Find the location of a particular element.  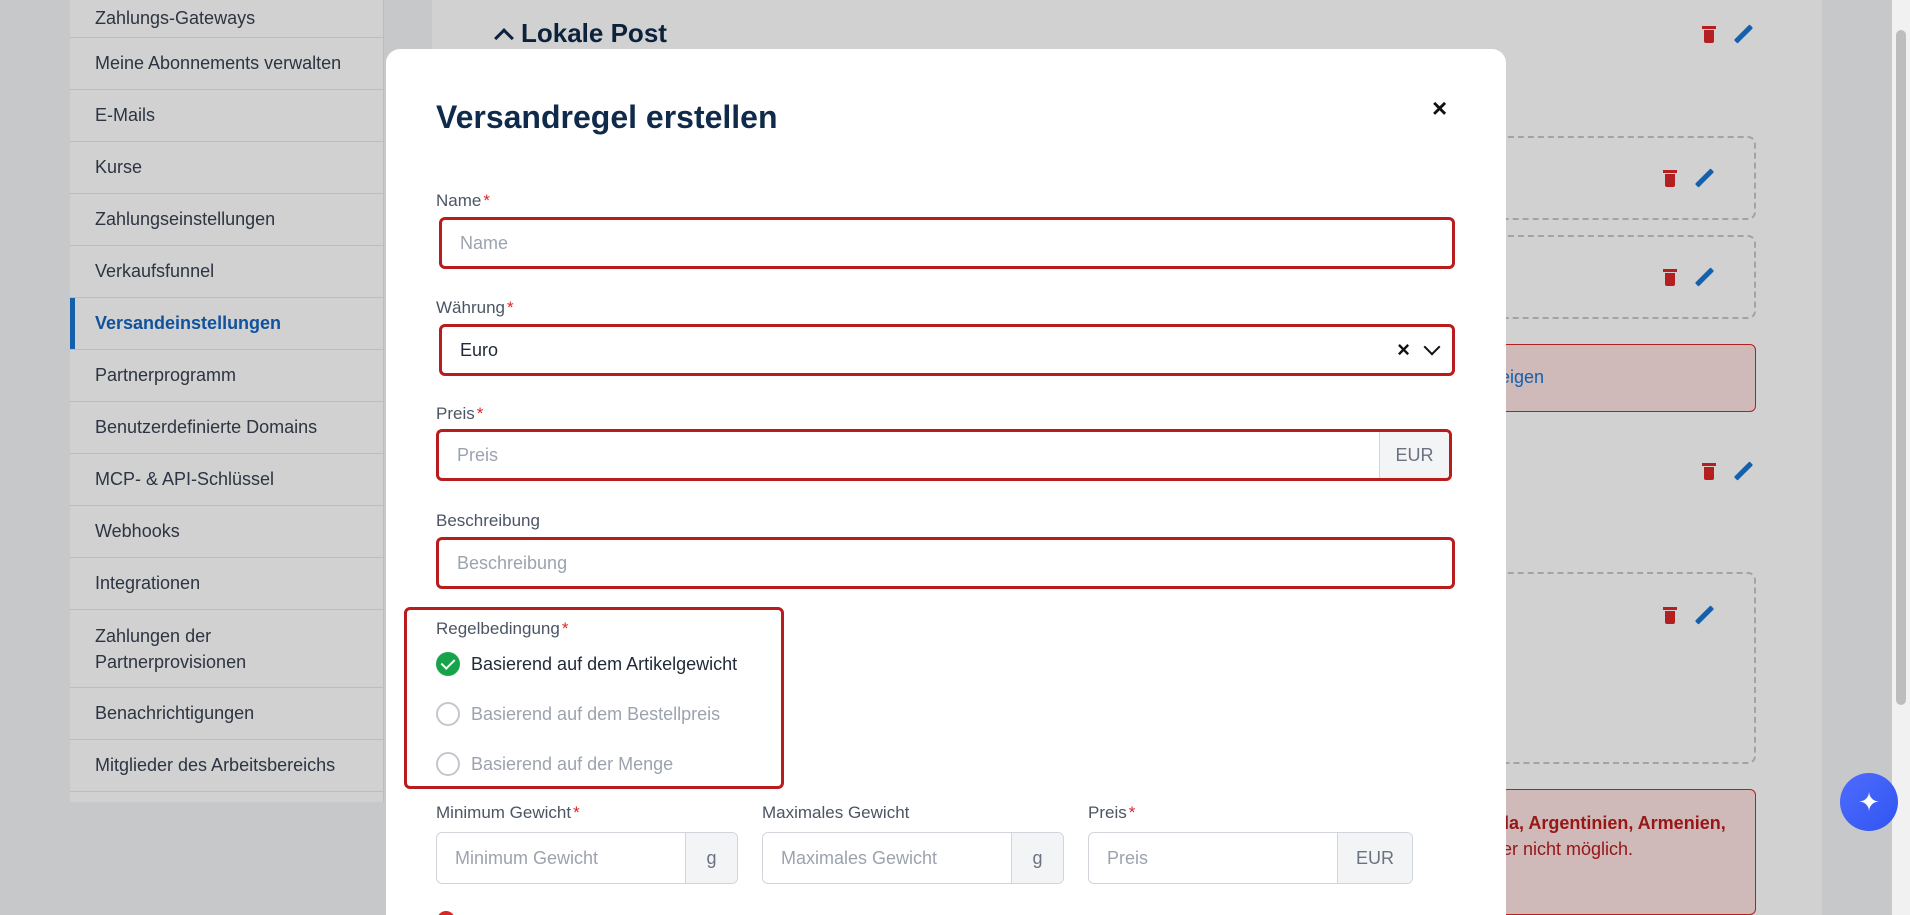

price-input: Preis EUR is located at coordinates (944, 455).